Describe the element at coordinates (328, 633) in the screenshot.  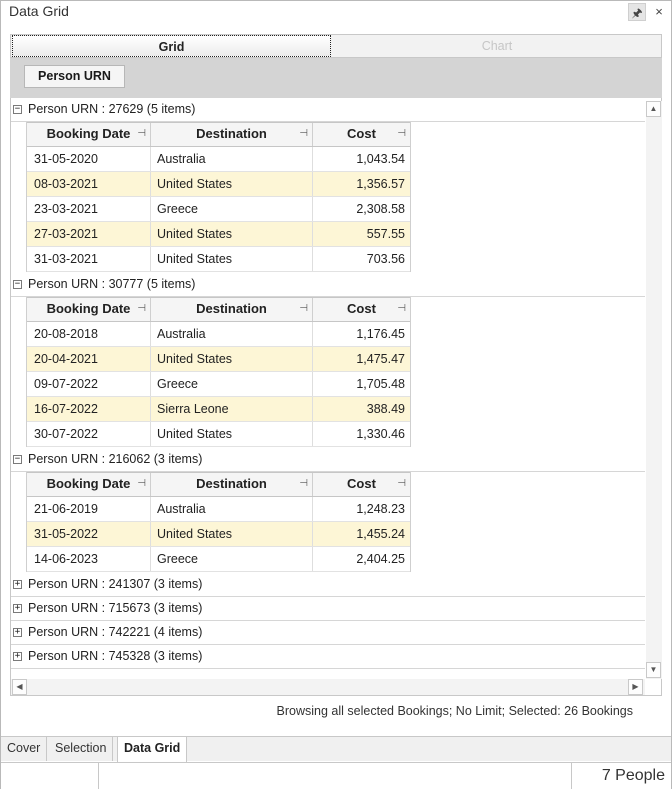
I see `group-row: + Person URN : 742221 (4 items)` at that location.